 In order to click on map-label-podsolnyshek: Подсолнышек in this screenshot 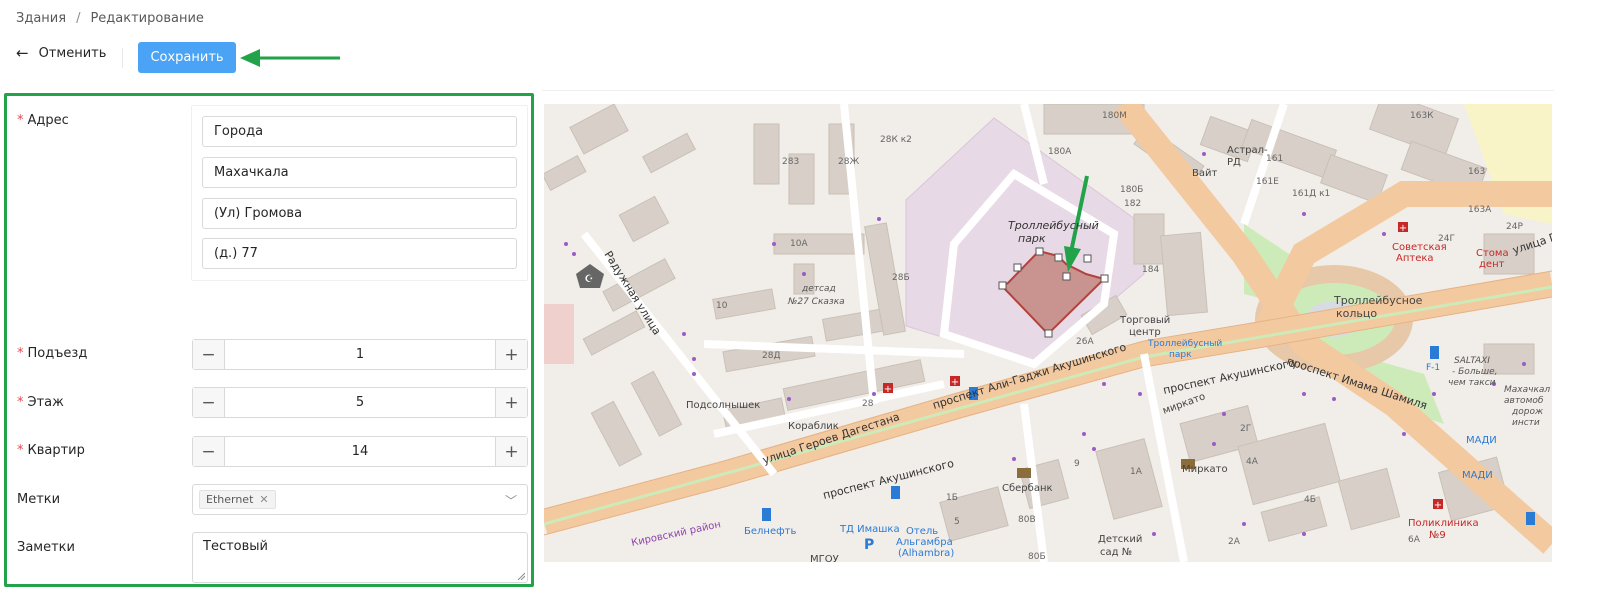, I will do `click(723, 405)`.